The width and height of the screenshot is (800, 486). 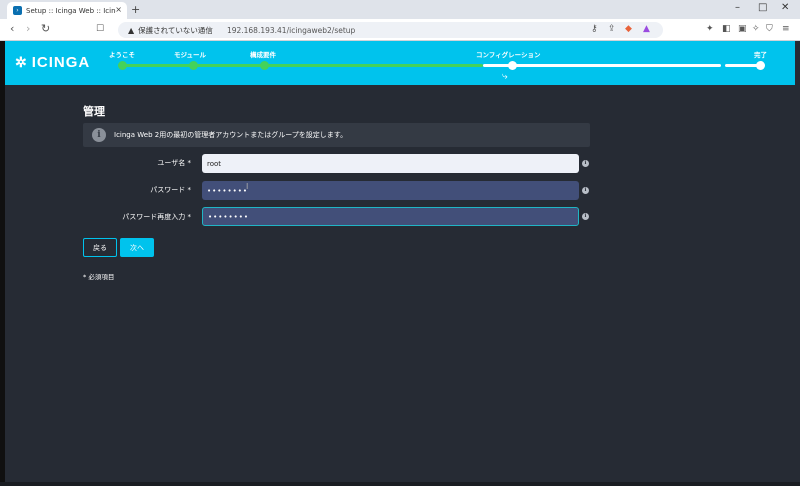 I want to click on brave-shield-icon: ◆, so click(x=628, y=29).